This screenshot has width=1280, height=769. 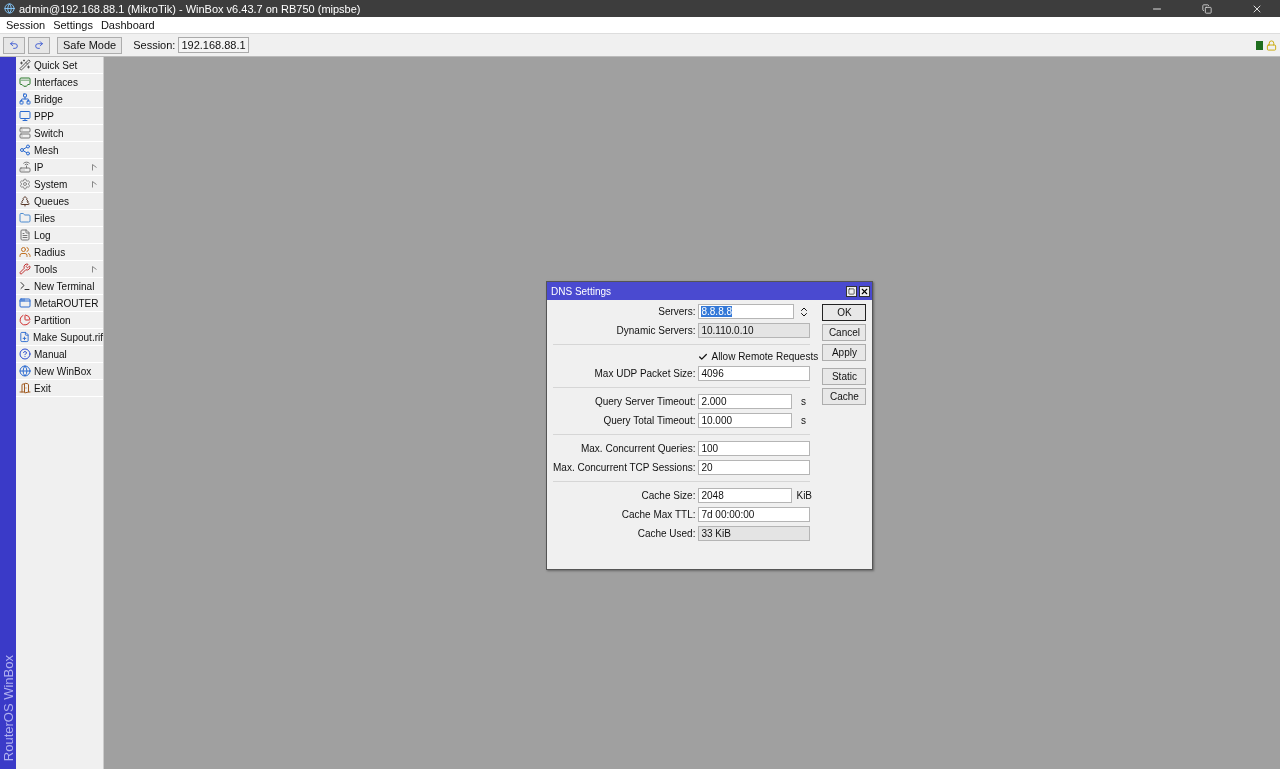 What do you see at coordinates (25, 116) in the screenshot?
I see `monitor-icon` at bounding box center [25, 116].